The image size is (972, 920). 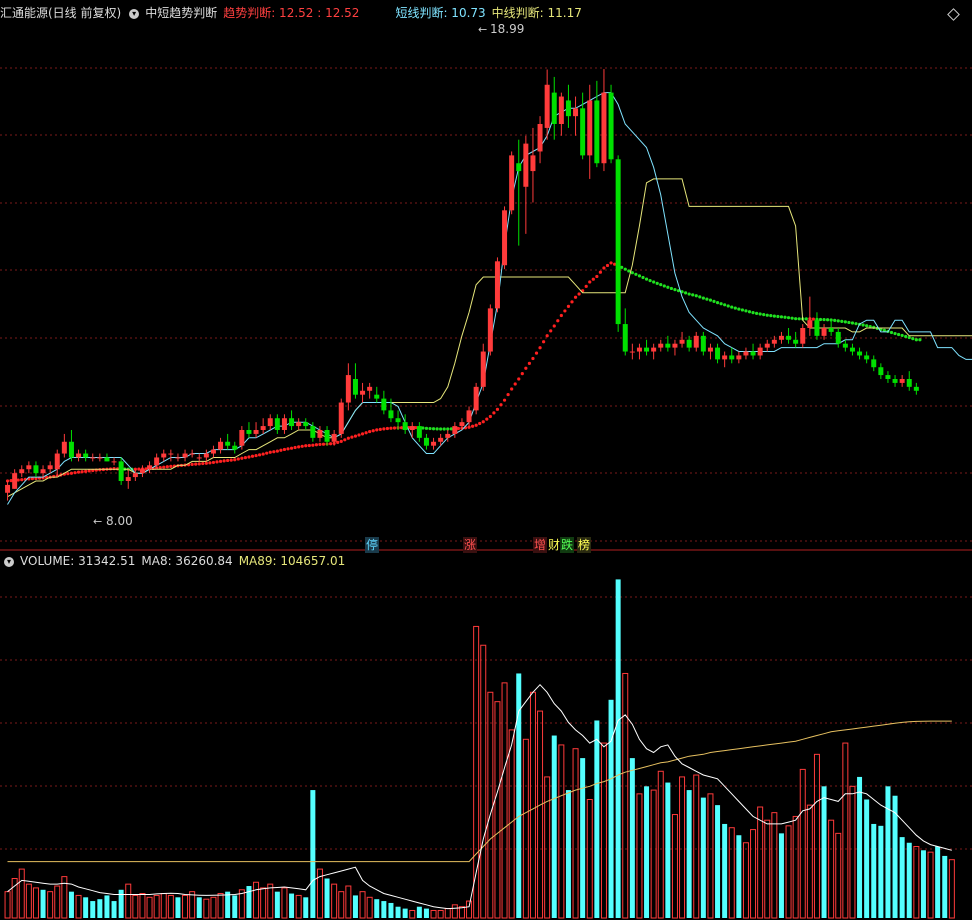 I want to click on volume-menu-icon: ▾, so click(x=9, y=561).